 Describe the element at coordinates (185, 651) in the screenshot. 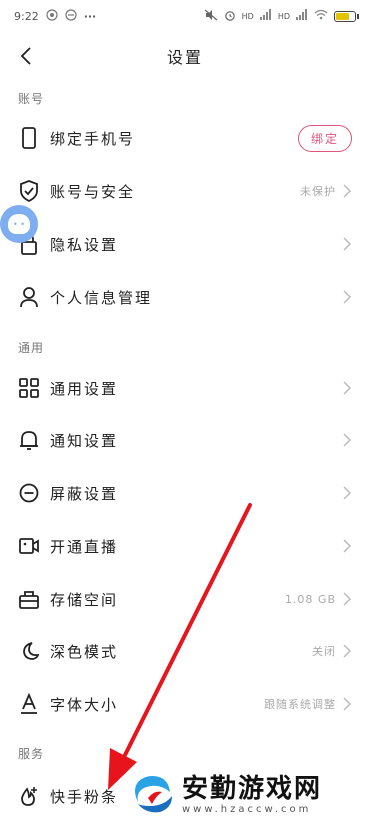

I see `row-dark-mode: 深色模式 关闭` at that location.